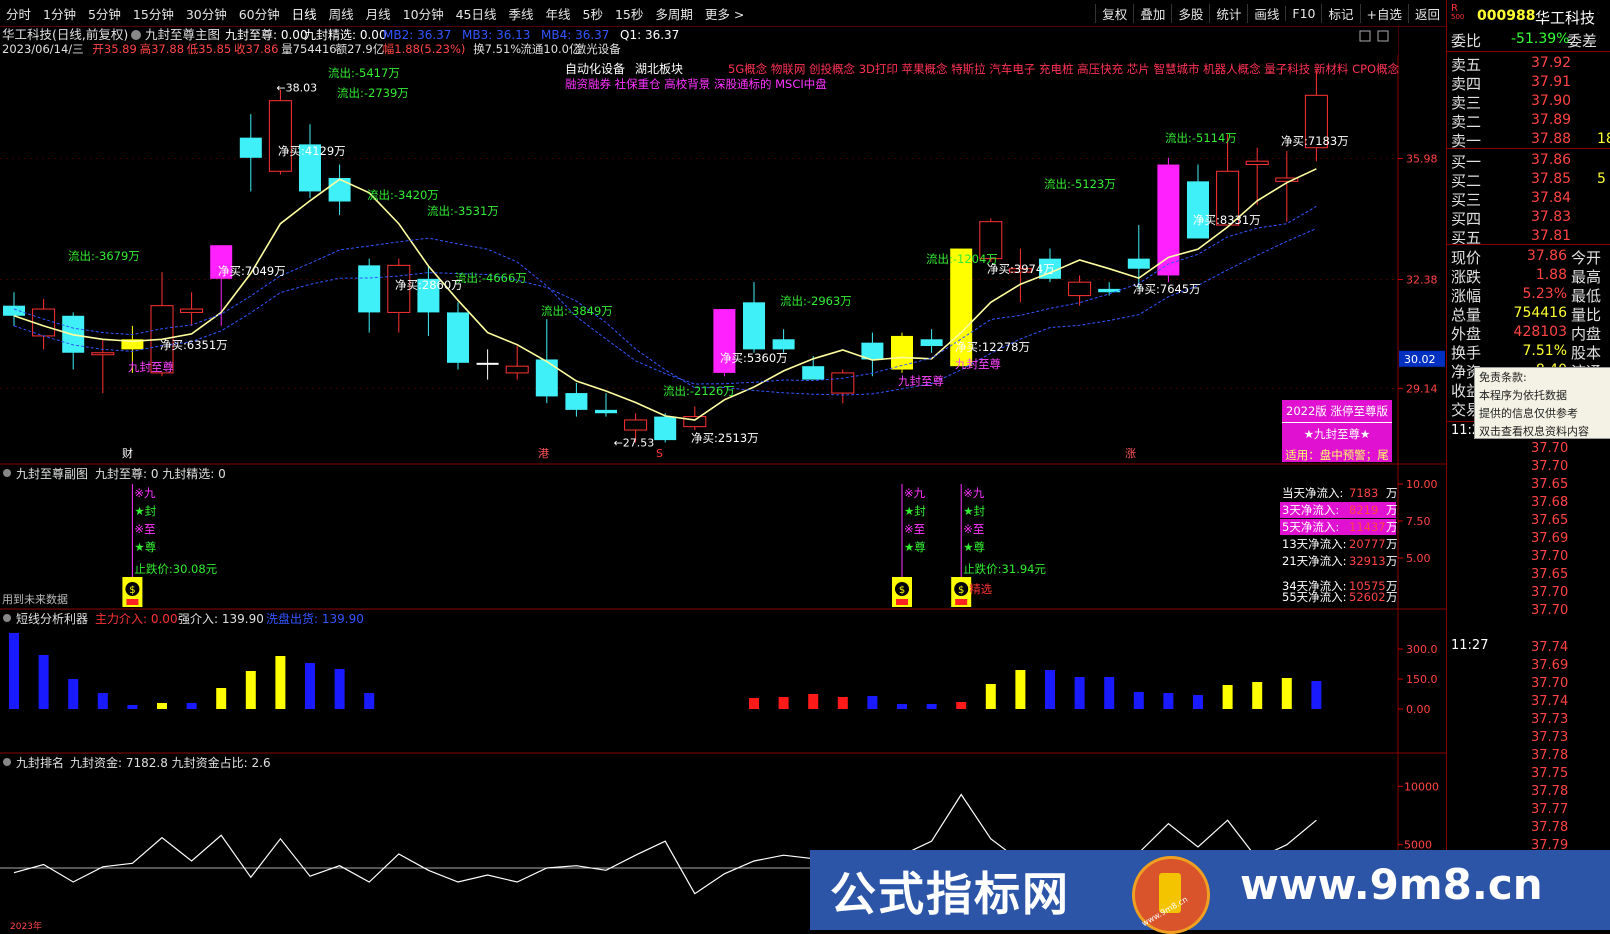 This screenshot has width=1610, height=934. Describe the element at coordinates (1550, 809) in the screenshot. I see `tick-price-b-9: 37.77` at that location.